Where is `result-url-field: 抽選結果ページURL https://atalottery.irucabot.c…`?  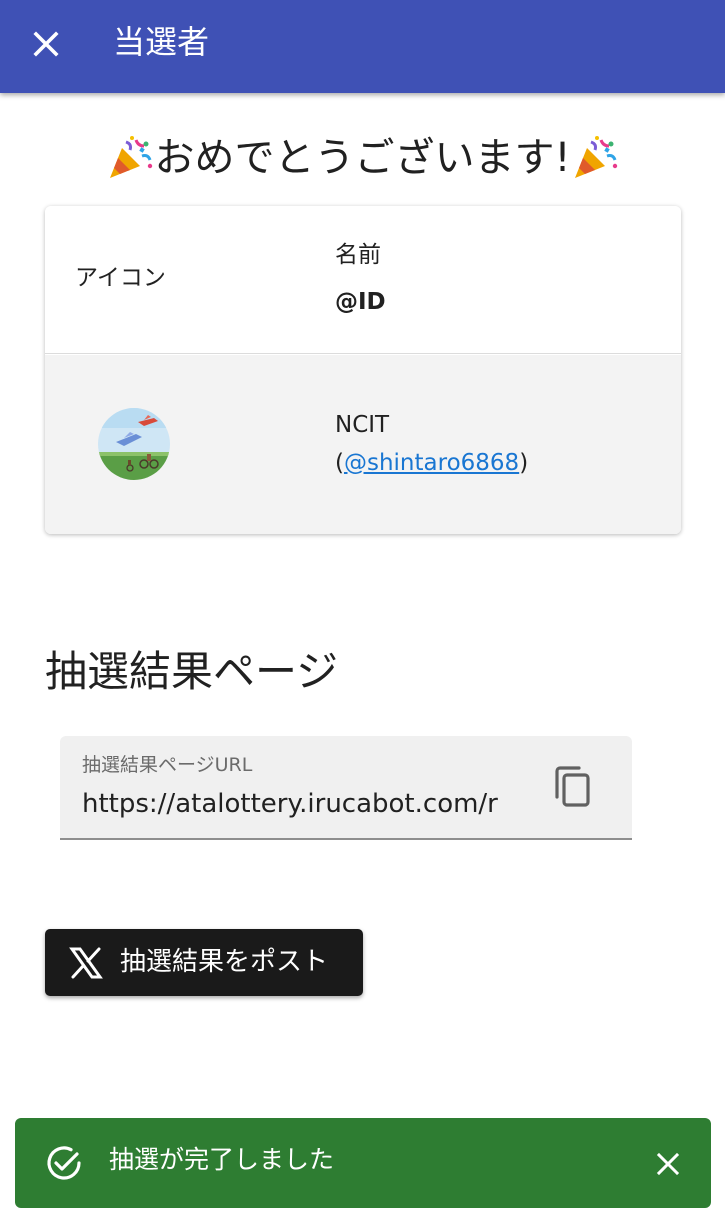 result-url-field: 抽選結果ページURL https://atalottery.irucabot.c… is located at coordinates (346, 788).